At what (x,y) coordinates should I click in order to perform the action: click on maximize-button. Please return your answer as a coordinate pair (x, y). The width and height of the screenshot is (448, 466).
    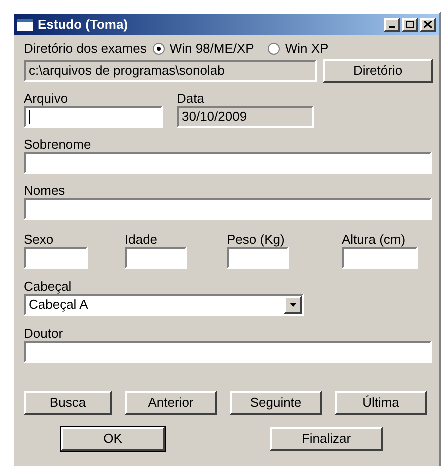
    Looking at the image, I should click on (410, 25).